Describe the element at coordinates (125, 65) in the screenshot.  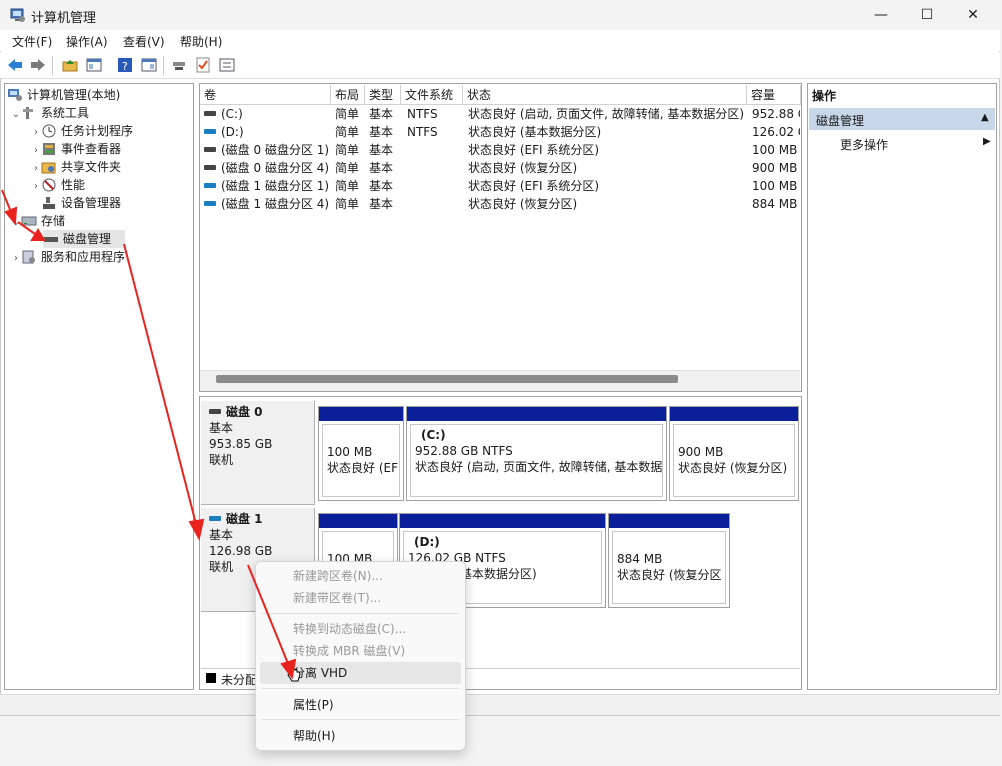
I see `help-icon: ?` at that location.